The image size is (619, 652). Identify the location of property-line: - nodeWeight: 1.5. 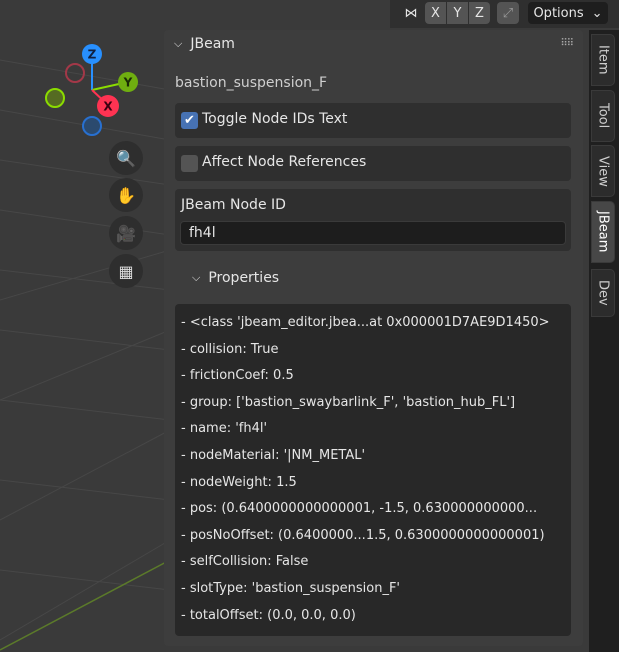
(239, 482).